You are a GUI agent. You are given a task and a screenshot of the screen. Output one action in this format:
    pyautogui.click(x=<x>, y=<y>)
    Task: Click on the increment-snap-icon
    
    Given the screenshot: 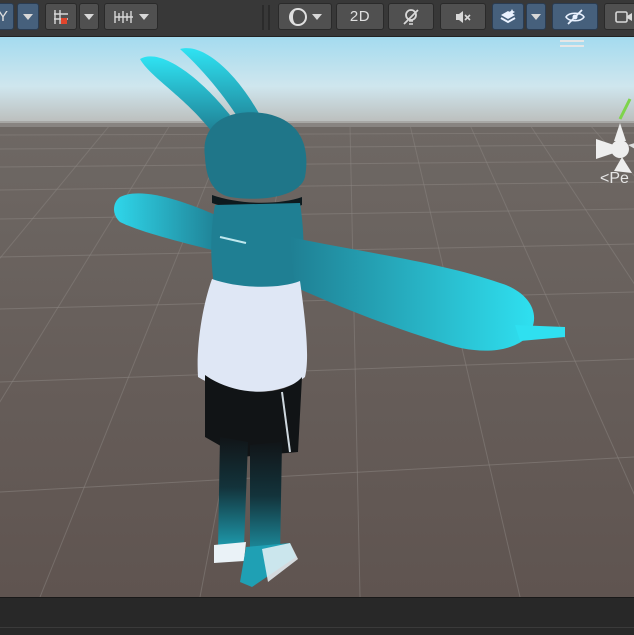 What is the action you would take?
    pyautogui.click(x=123, y=16)
    